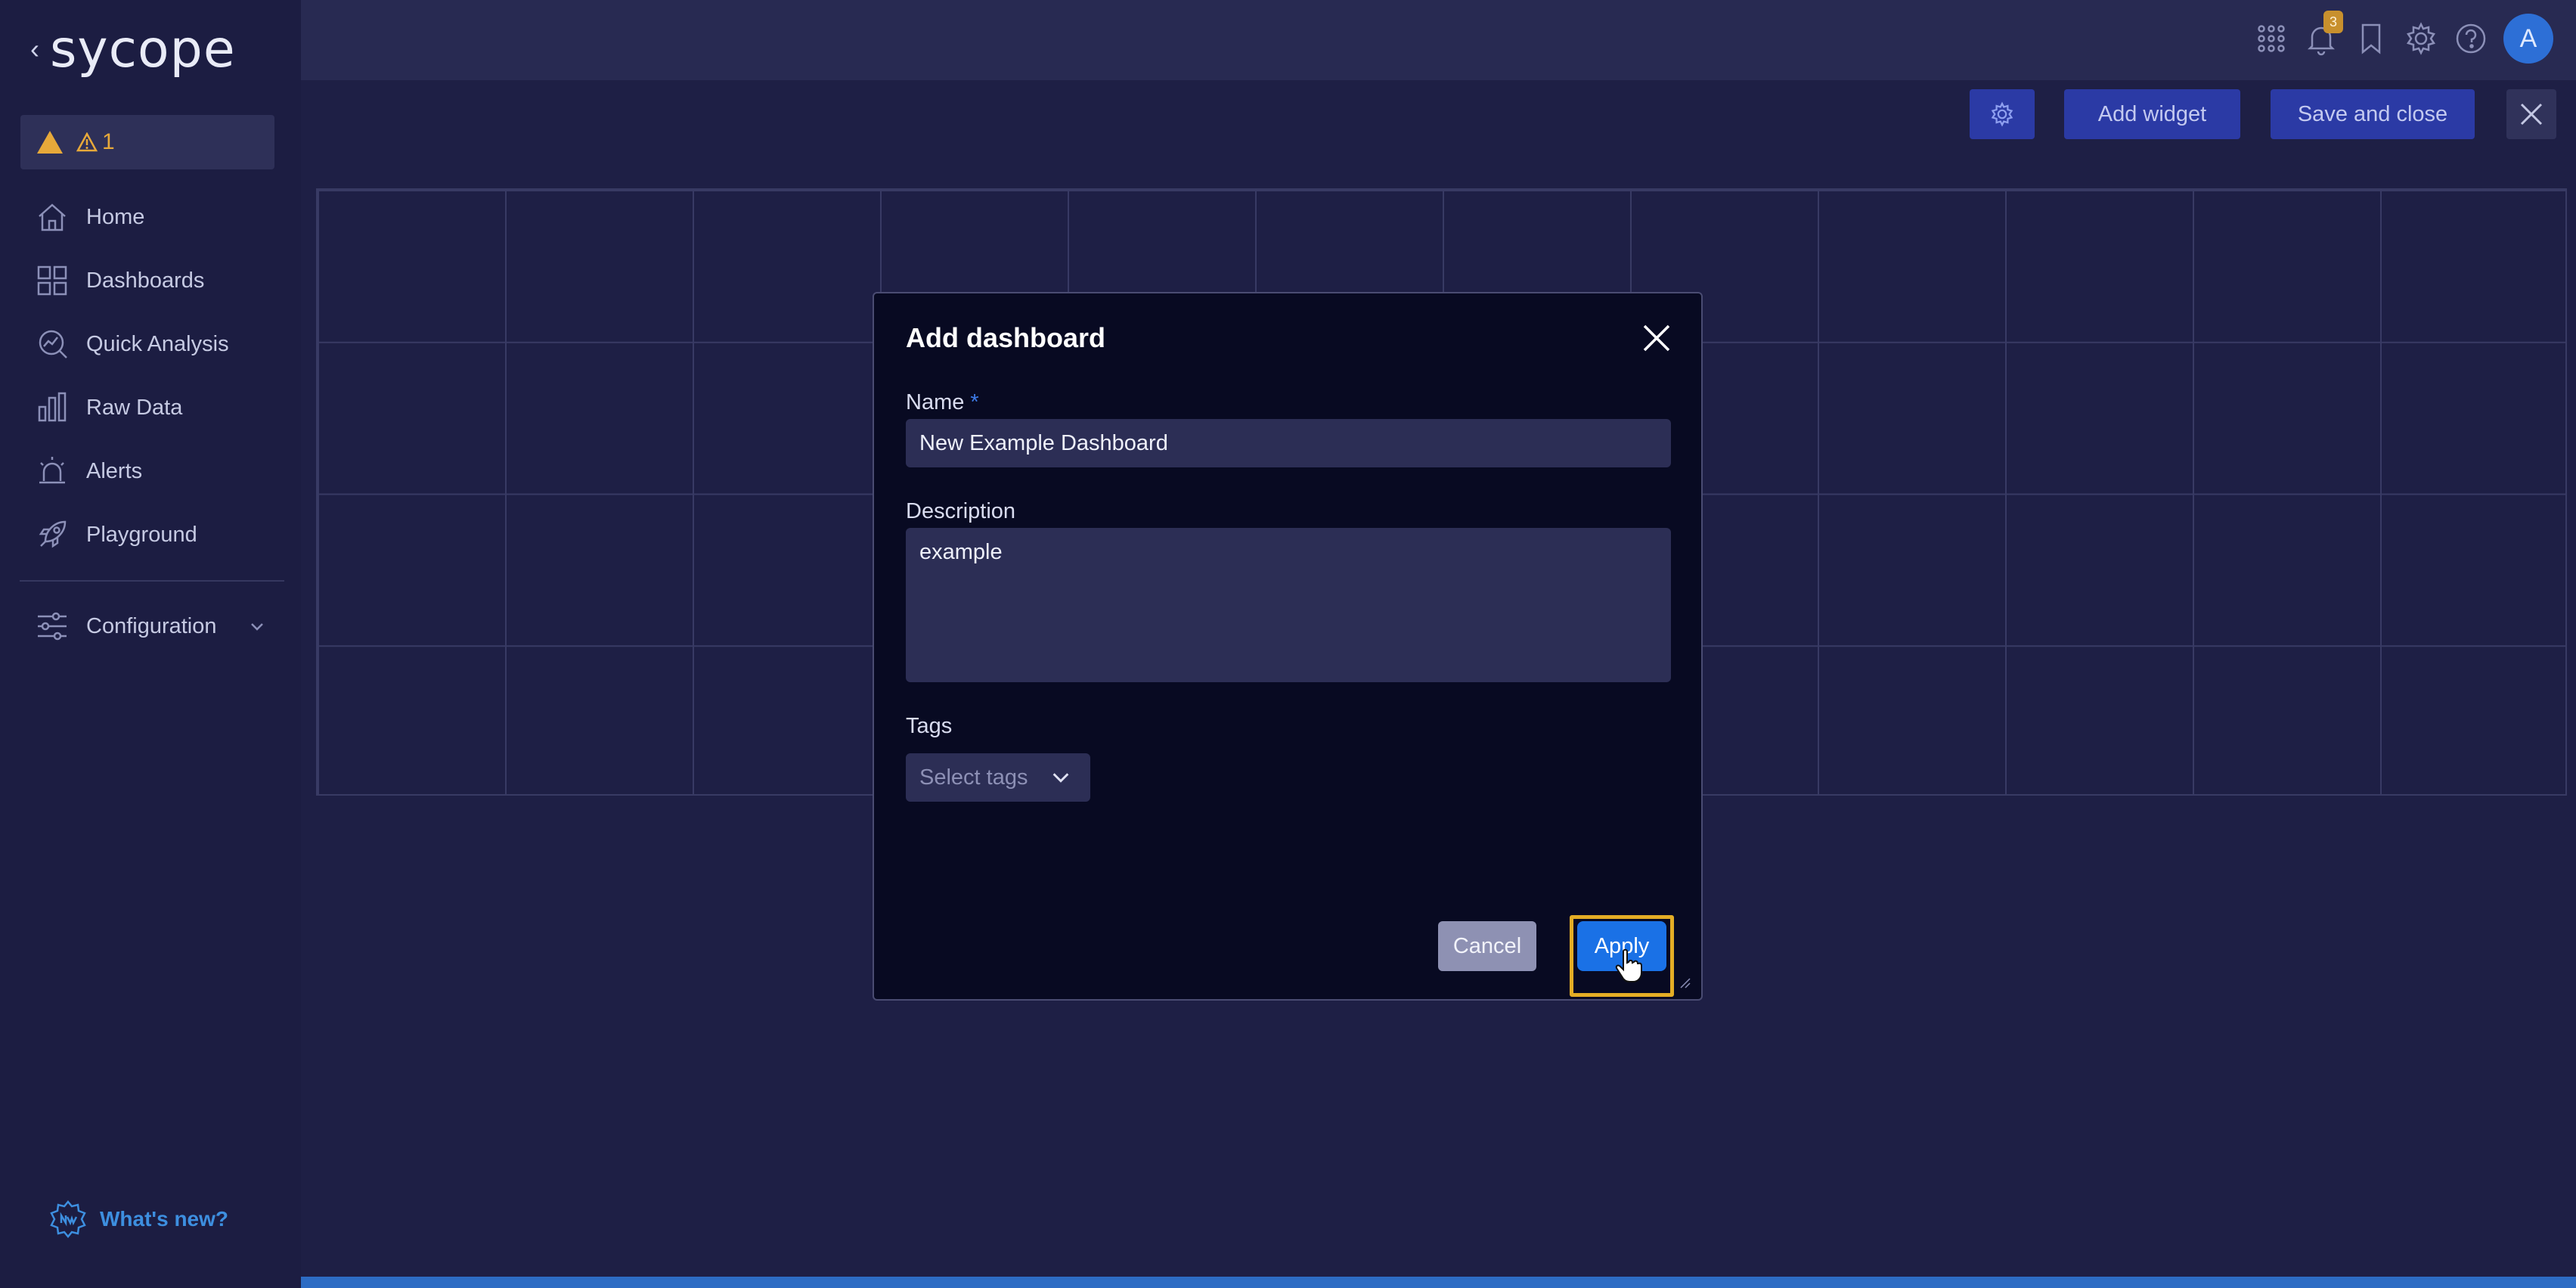 Image resolution: width=2576 pixels, height=1288 pixels. What do you see at coordinates (1288, 605) in the screenshot?
I see `description-textarea: example` at bounding box center [1288, 605].